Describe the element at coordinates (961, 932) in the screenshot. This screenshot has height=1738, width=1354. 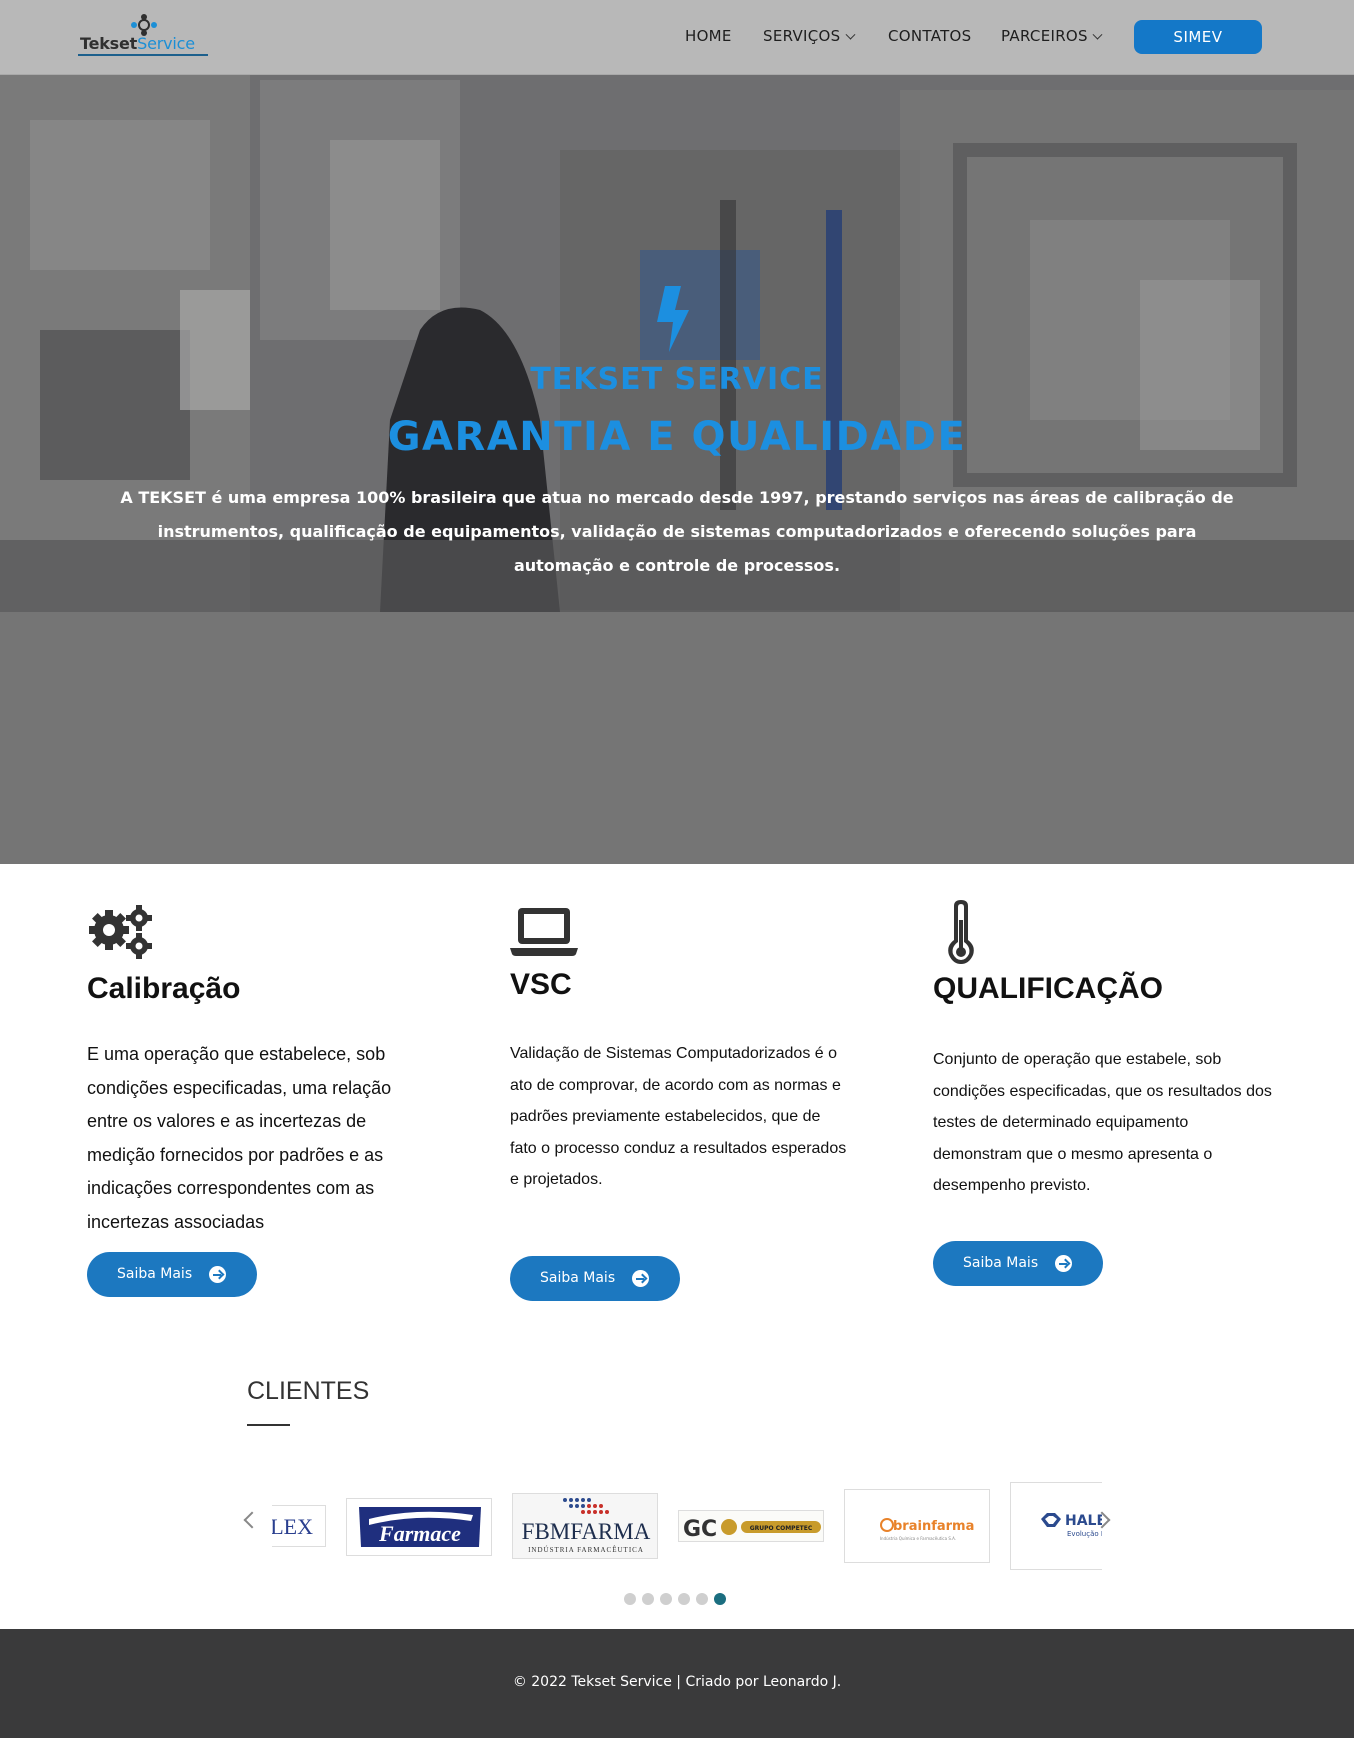
I see `thermometer-icon` at that location.